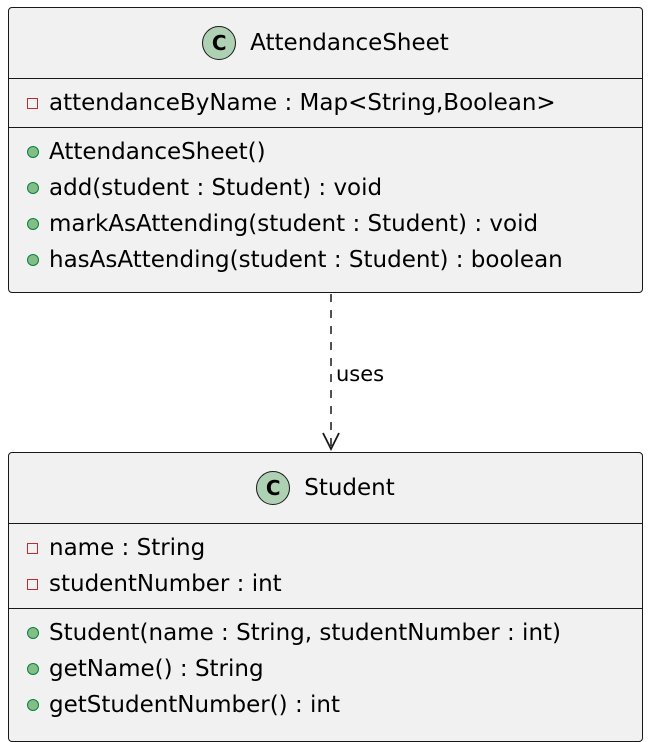  What do you see at coordinates (325, 584) in the screenshot?
I see `attribute: studentNumber : int` at bounding box center [325, 584].